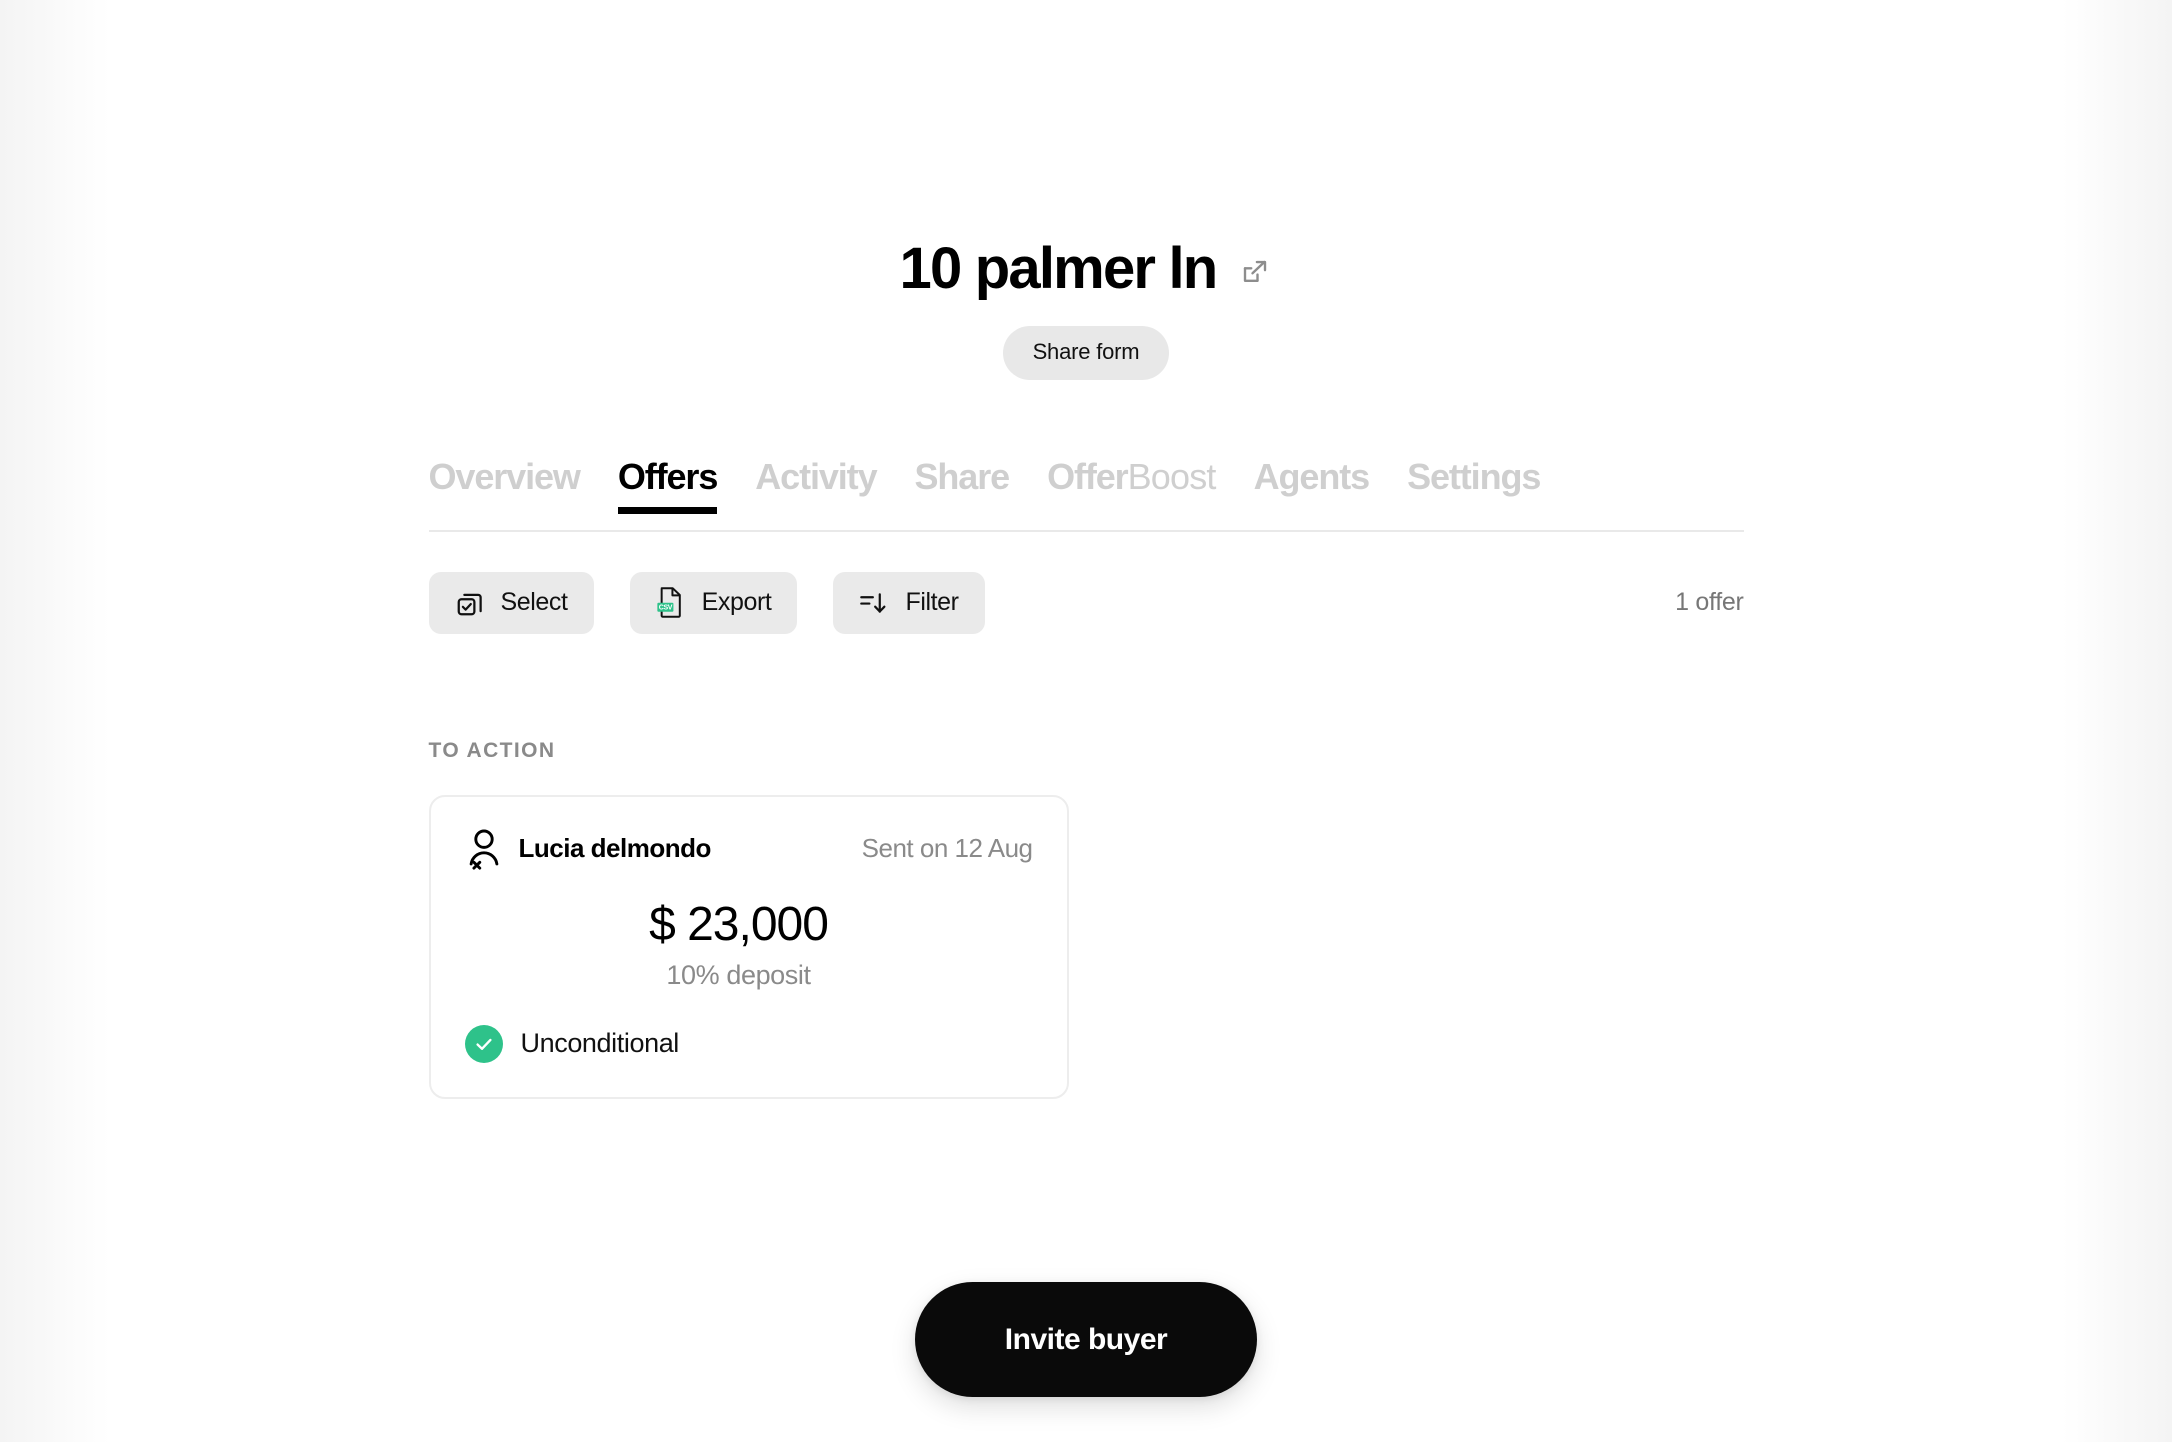 Image resolution: width=2172 pixels, height=1442 pixels. I want to click on select-stack-check-icon, so click(470, 603).